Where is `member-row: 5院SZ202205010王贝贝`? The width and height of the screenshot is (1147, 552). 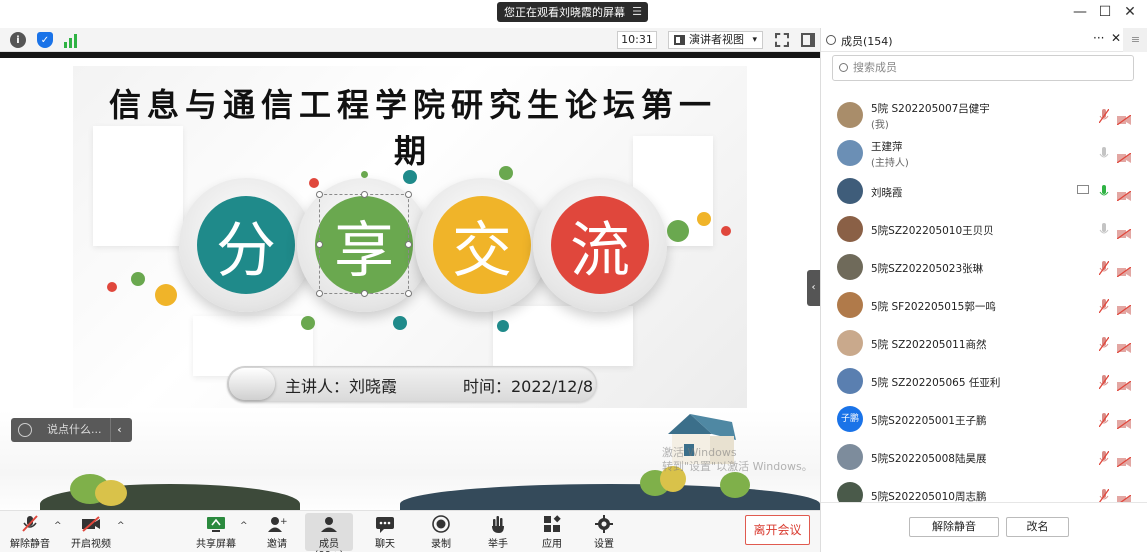 member-row: 5院SZ202205010王贝贝 is located at coordinates (984, 229).